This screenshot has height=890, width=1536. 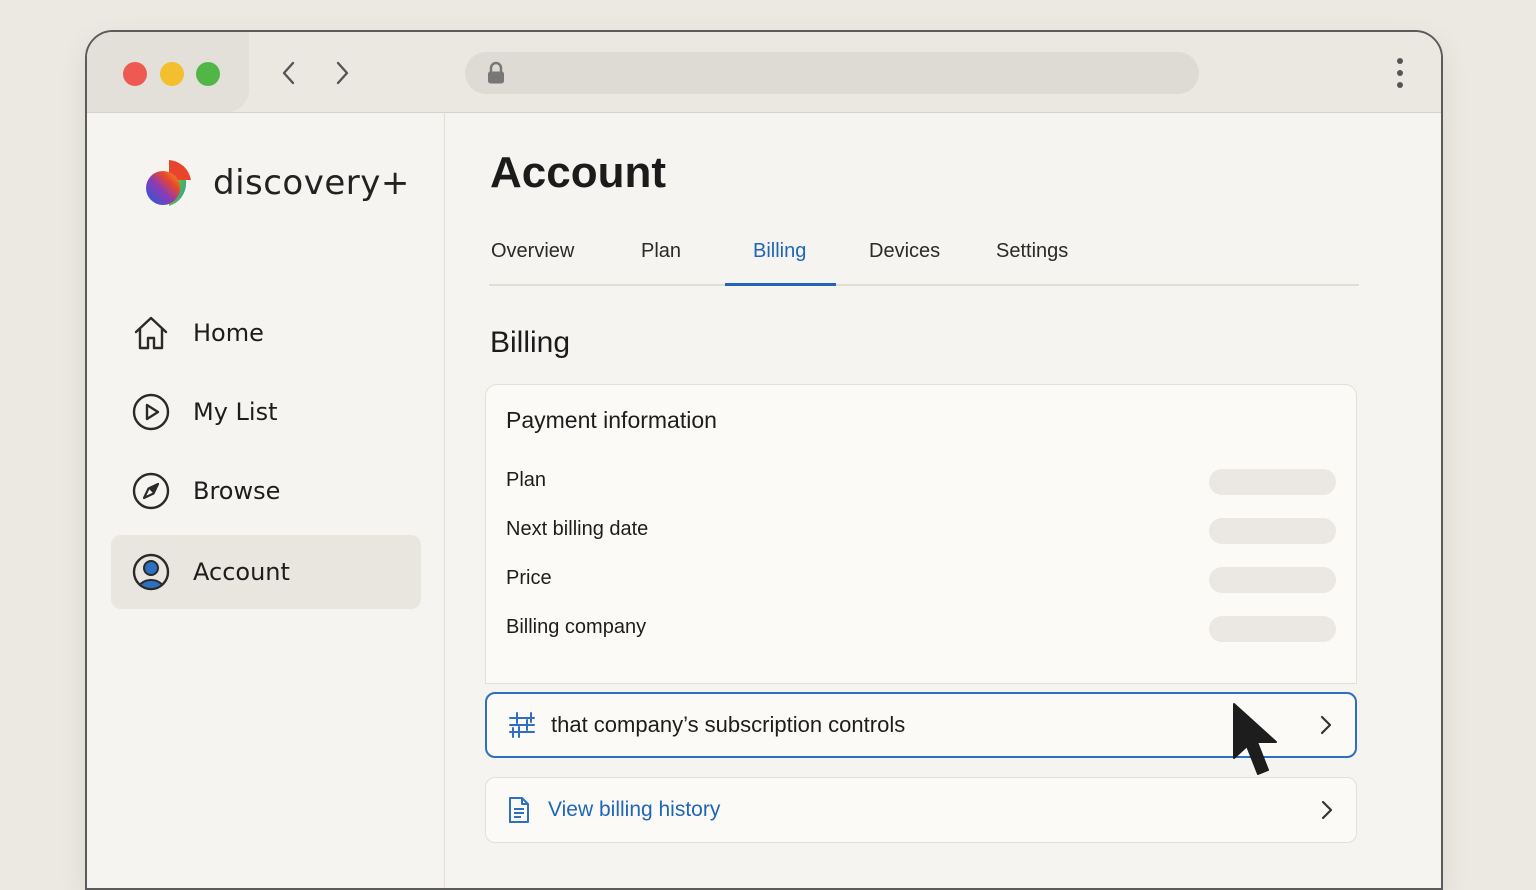 I want to click on discovery-logo-icon, so click(x=168, y=183).